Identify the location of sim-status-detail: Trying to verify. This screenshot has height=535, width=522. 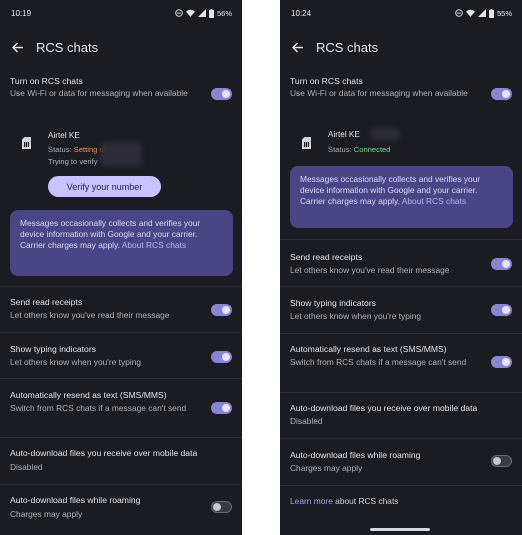
(73, 161).